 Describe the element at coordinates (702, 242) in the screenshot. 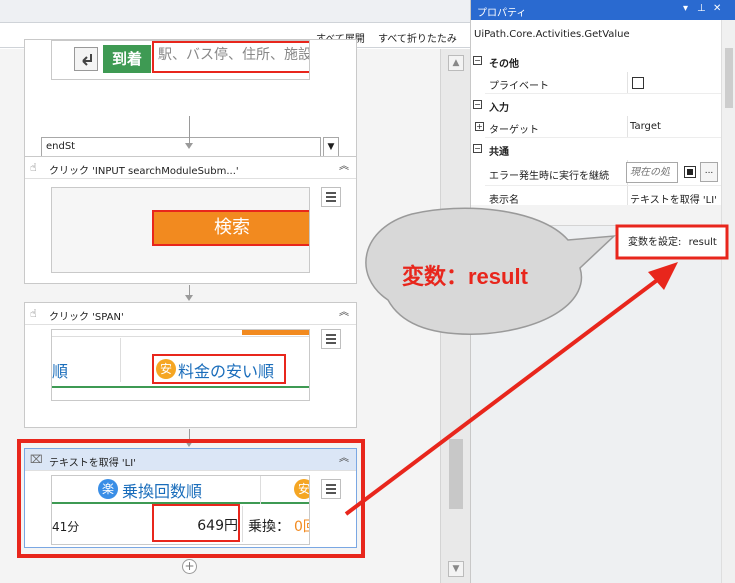

I see `output-property-value: result` at that location.